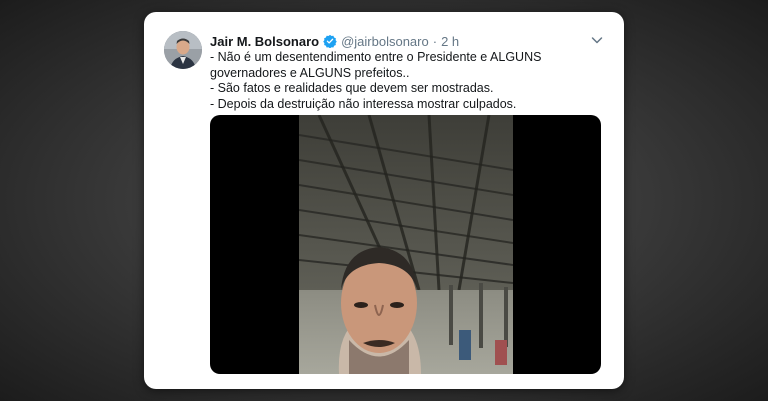 The width and height of the screenshot is (768, 401). What do you see at coordinates (450, 41) in the screenshot?
I see `tweet-timestamp: 2 h` at bounding box center [450, 41].